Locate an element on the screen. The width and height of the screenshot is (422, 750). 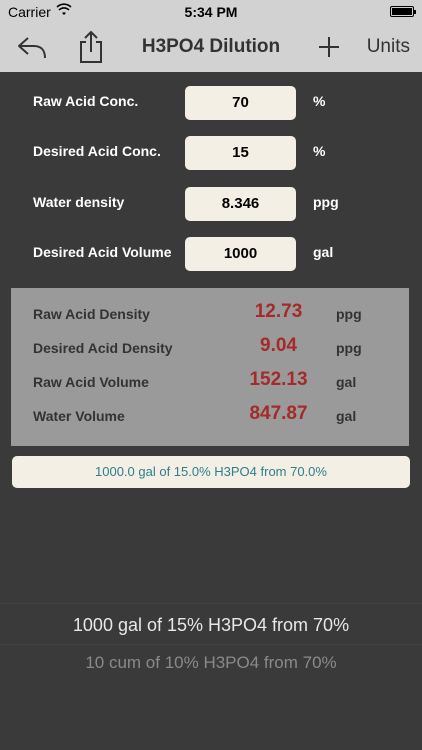
water-density-unit: ppg is located at coordinates (326, 202).